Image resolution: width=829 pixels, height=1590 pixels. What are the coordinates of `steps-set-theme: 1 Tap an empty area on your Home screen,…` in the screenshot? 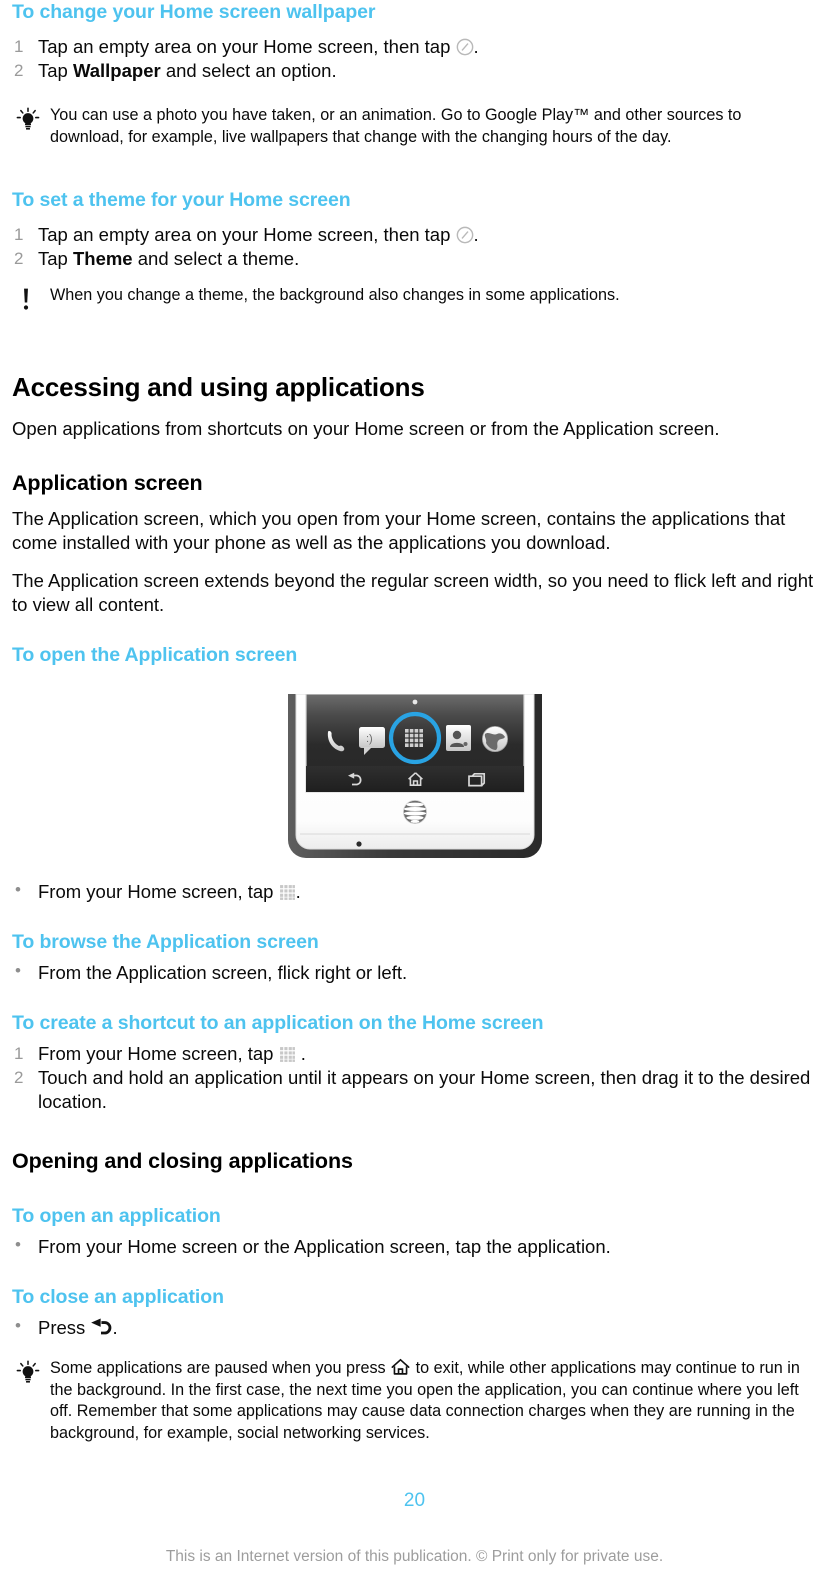 It's located at (414, 247).